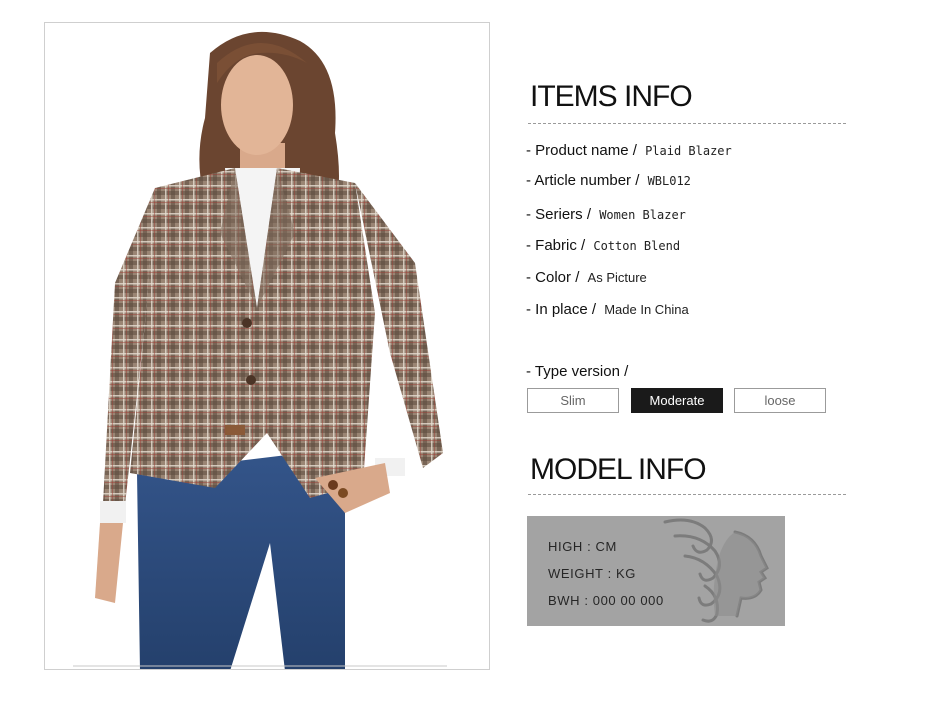  Describe the element at coordinates (688, 151) in the screenshot. I see `row-value: Plaid Blazer` at that location.